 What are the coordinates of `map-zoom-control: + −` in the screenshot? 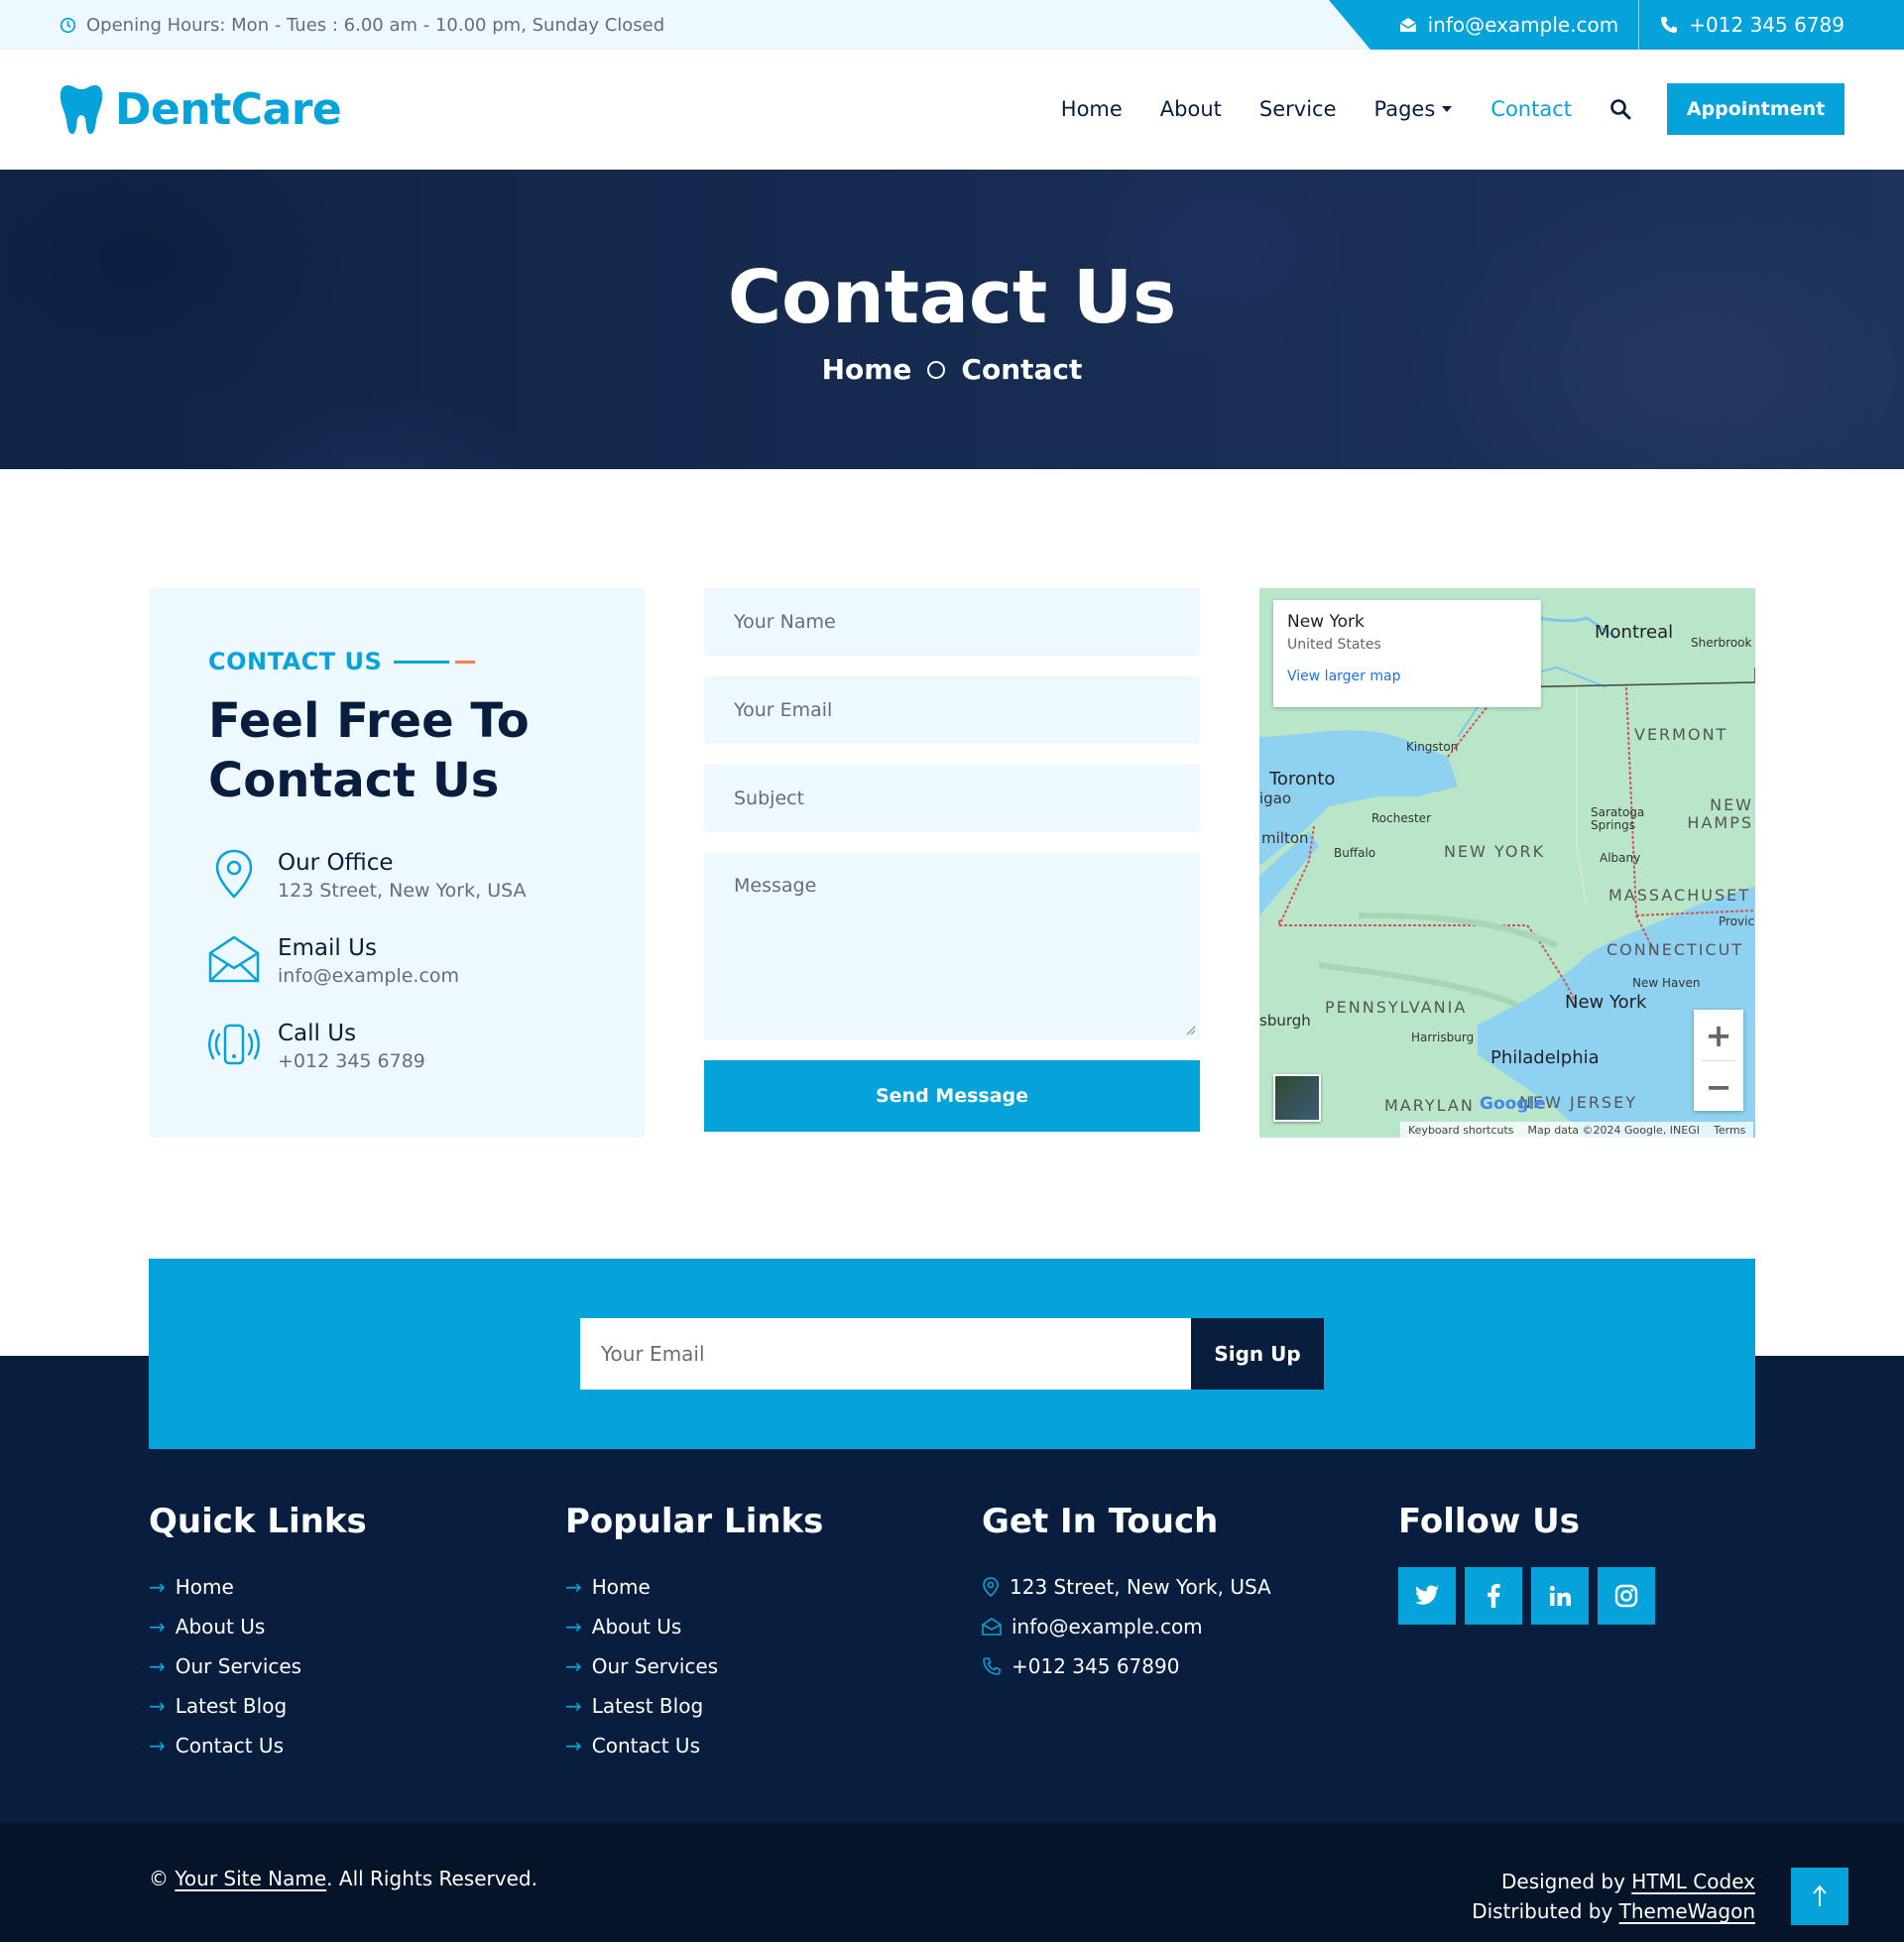 It's located at (1718, 1060).